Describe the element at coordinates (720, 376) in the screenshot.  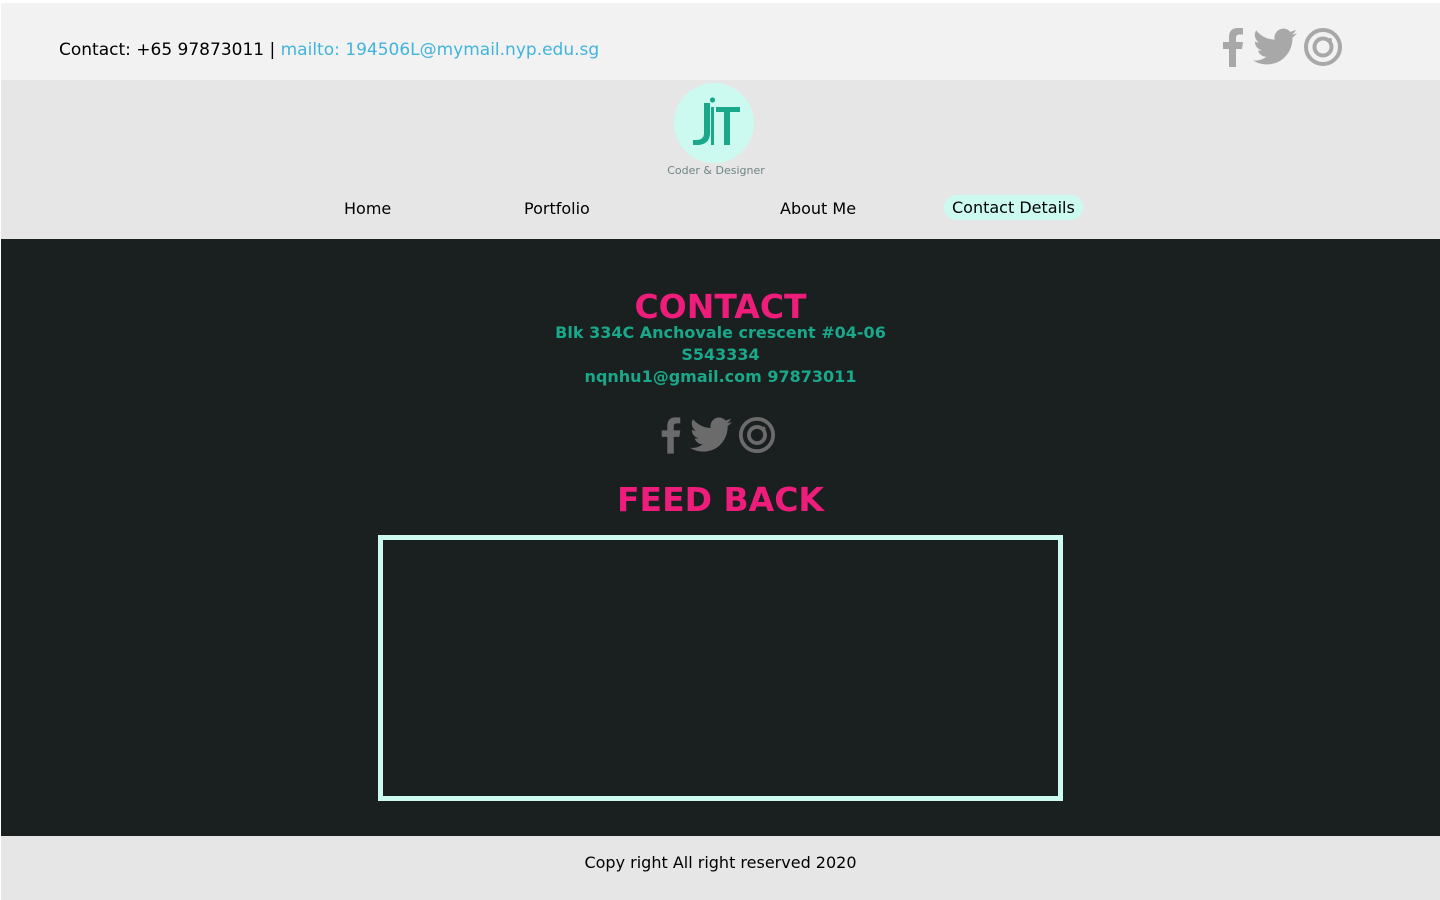
I see `email-phone-text: nqnhu1@gmail.com 97873011` at that location.